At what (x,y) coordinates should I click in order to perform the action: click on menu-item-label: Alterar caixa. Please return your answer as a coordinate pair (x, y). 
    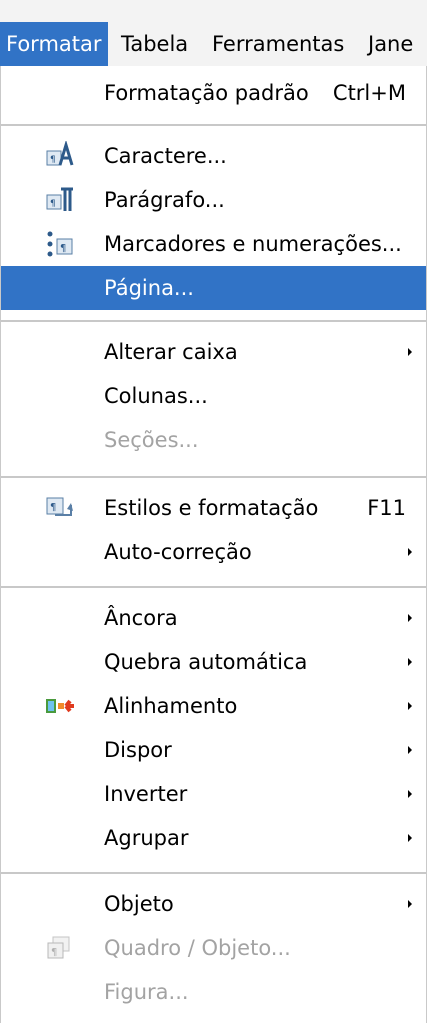
    Looking at the image, I should click on (171, 352).